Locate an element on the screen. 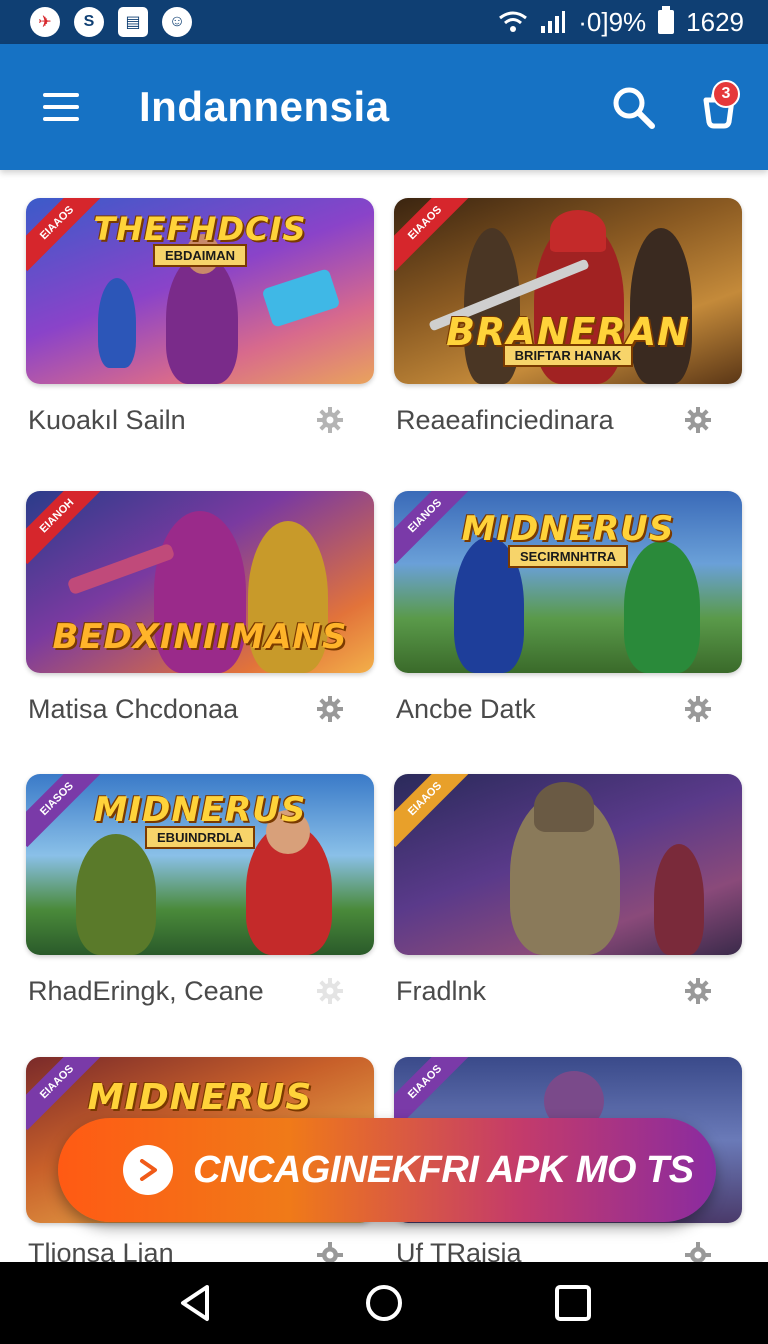 The image size is (768, 1344). game-title: Ancbe Datk is located at coordinates (540, 709).